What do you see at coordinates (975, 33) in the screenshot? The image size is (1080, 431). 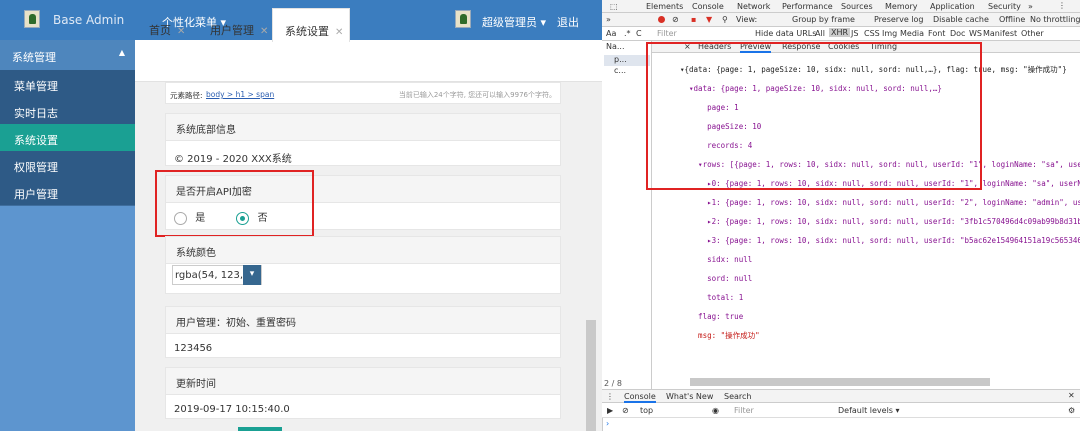 I see `type-ws: WS` at bounding box center [975, 33].